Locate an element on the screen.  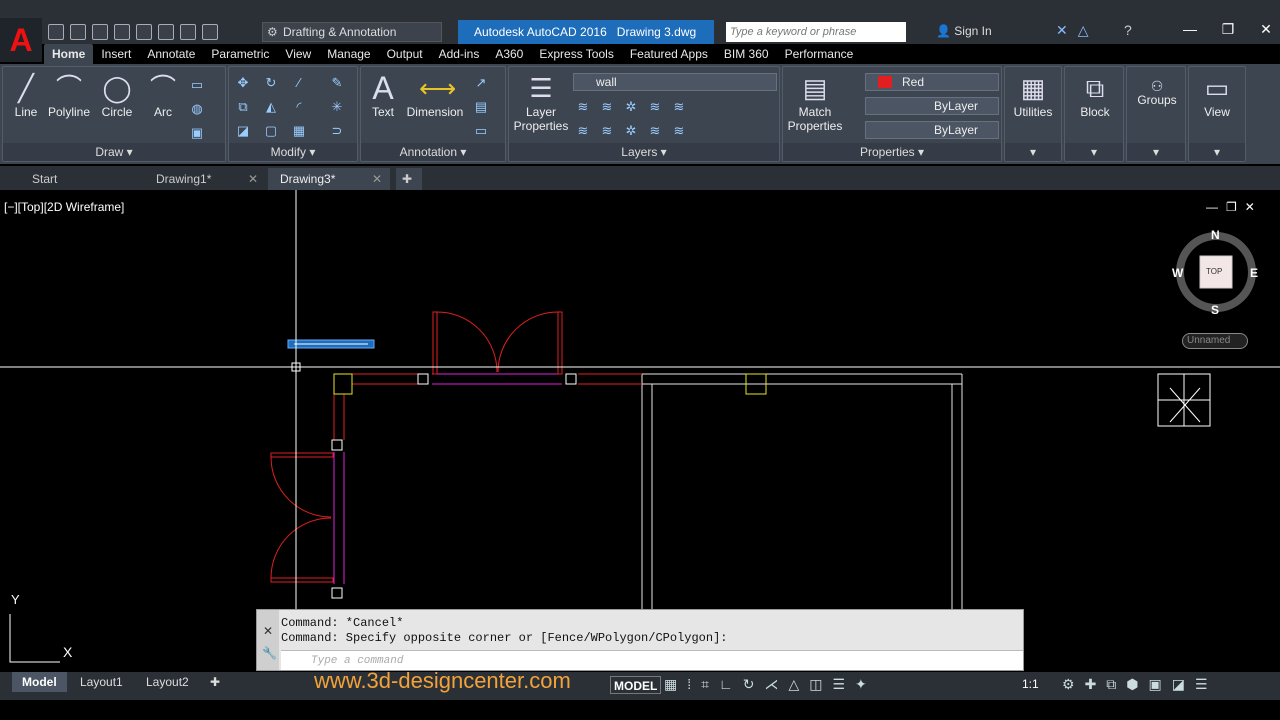
sign-in-button: 👤 Sign In is located at coordinates (964, 31).